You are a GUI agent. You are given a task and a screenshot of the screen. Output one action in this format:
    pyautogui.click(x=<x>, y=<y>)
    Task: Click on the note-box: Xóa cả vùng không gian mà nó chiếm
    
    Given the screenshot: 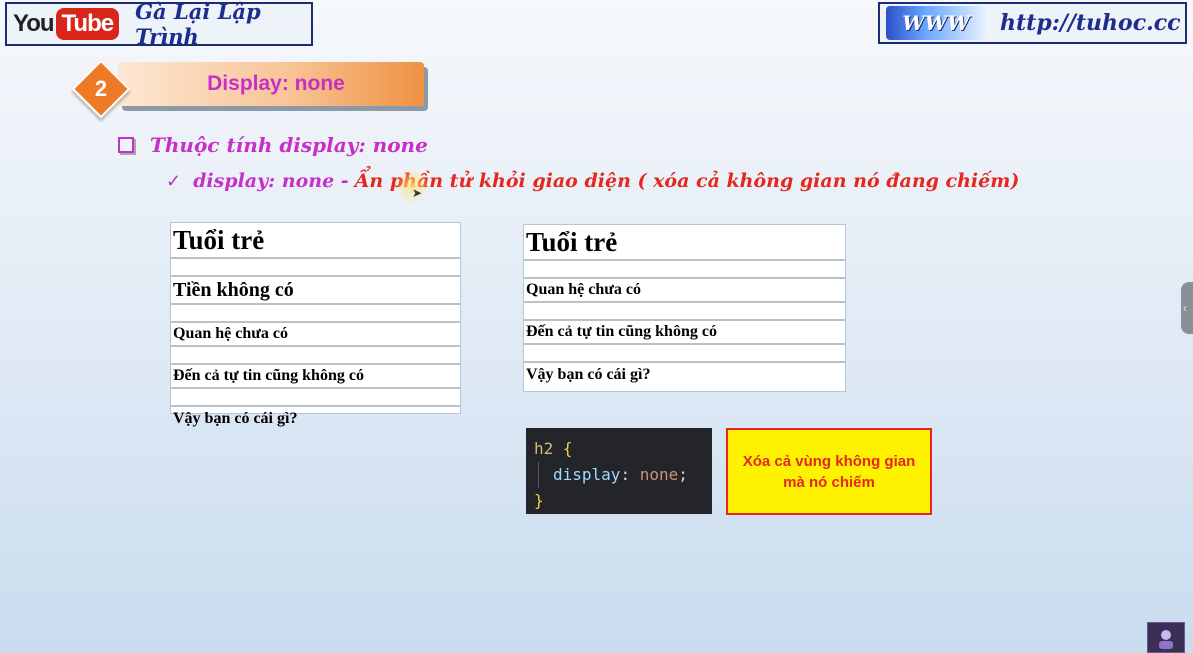 What is the action you would take?
    pyautogui.click(x=829, y=471)
    